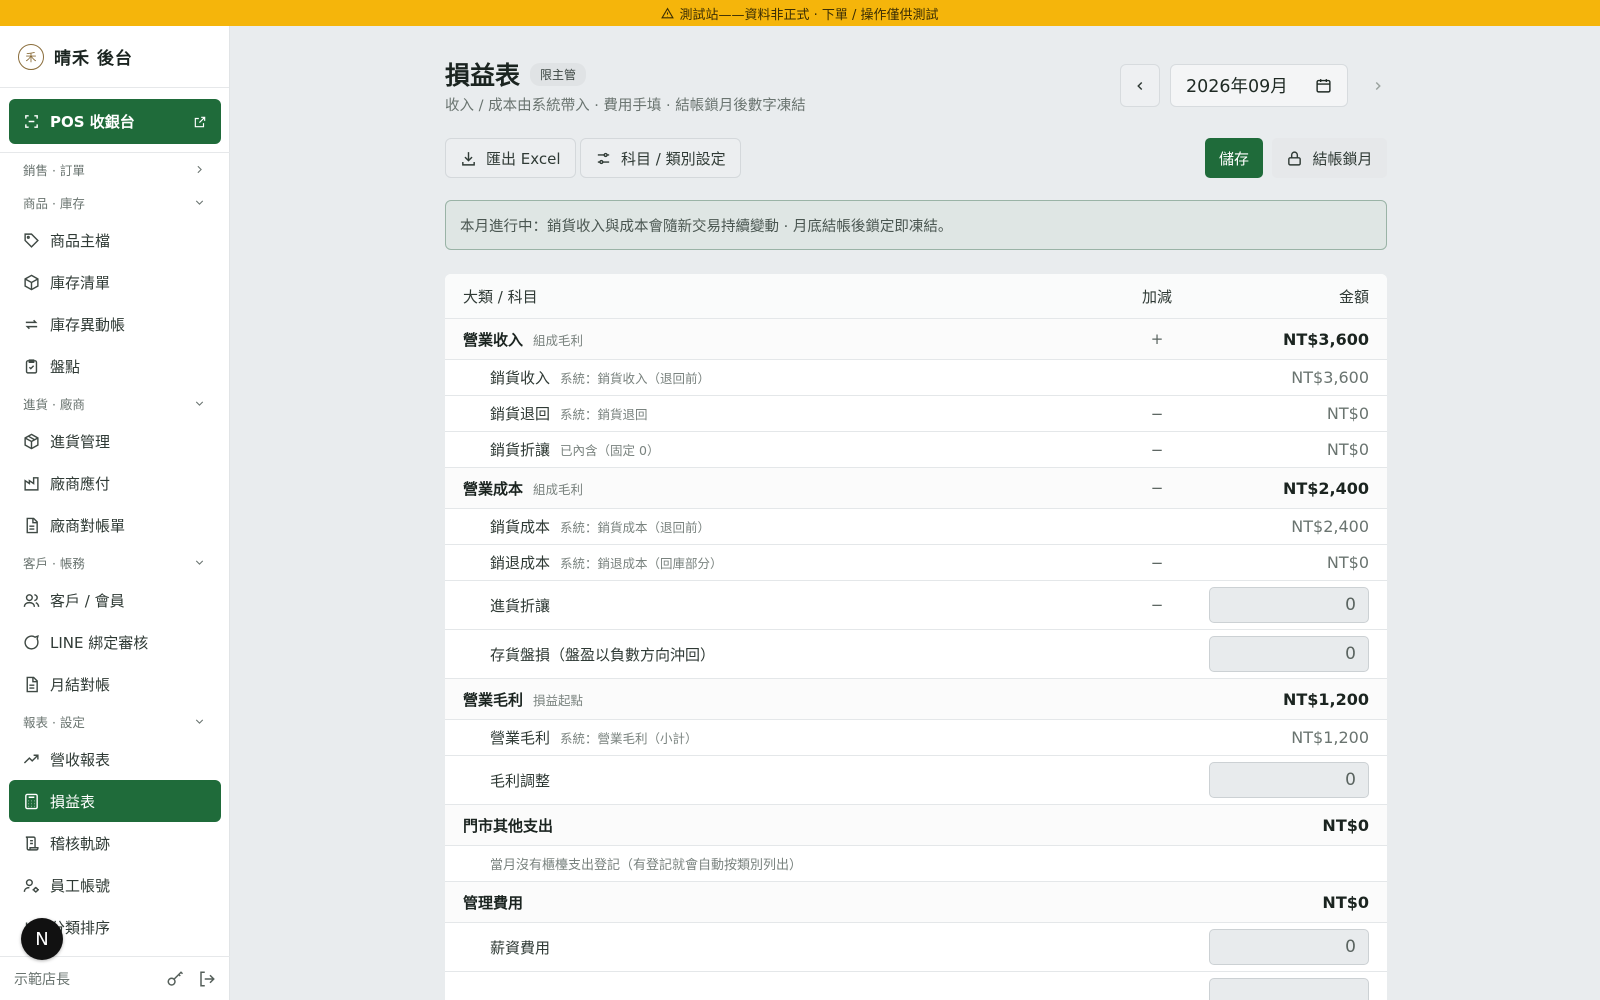 The width and height of the screenshot is (1600, 1000). I want to click on nav-section-purchasing: 進貨 · 廠商, so click(115, 403).